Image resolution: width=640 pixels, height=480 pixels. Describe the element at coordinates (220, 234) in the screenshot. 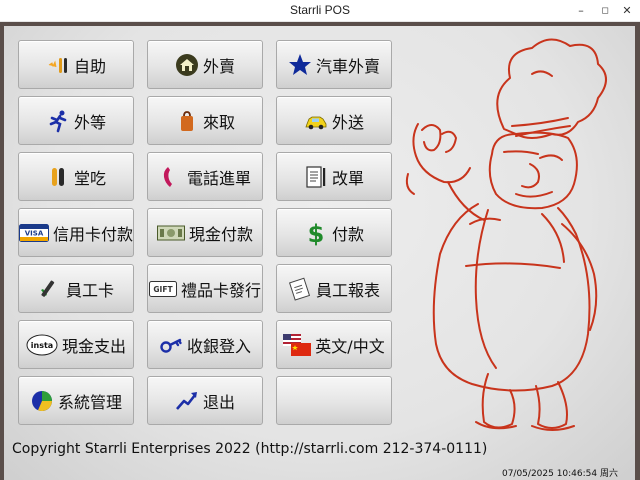

I see `button-label: 現金付款` at that location.